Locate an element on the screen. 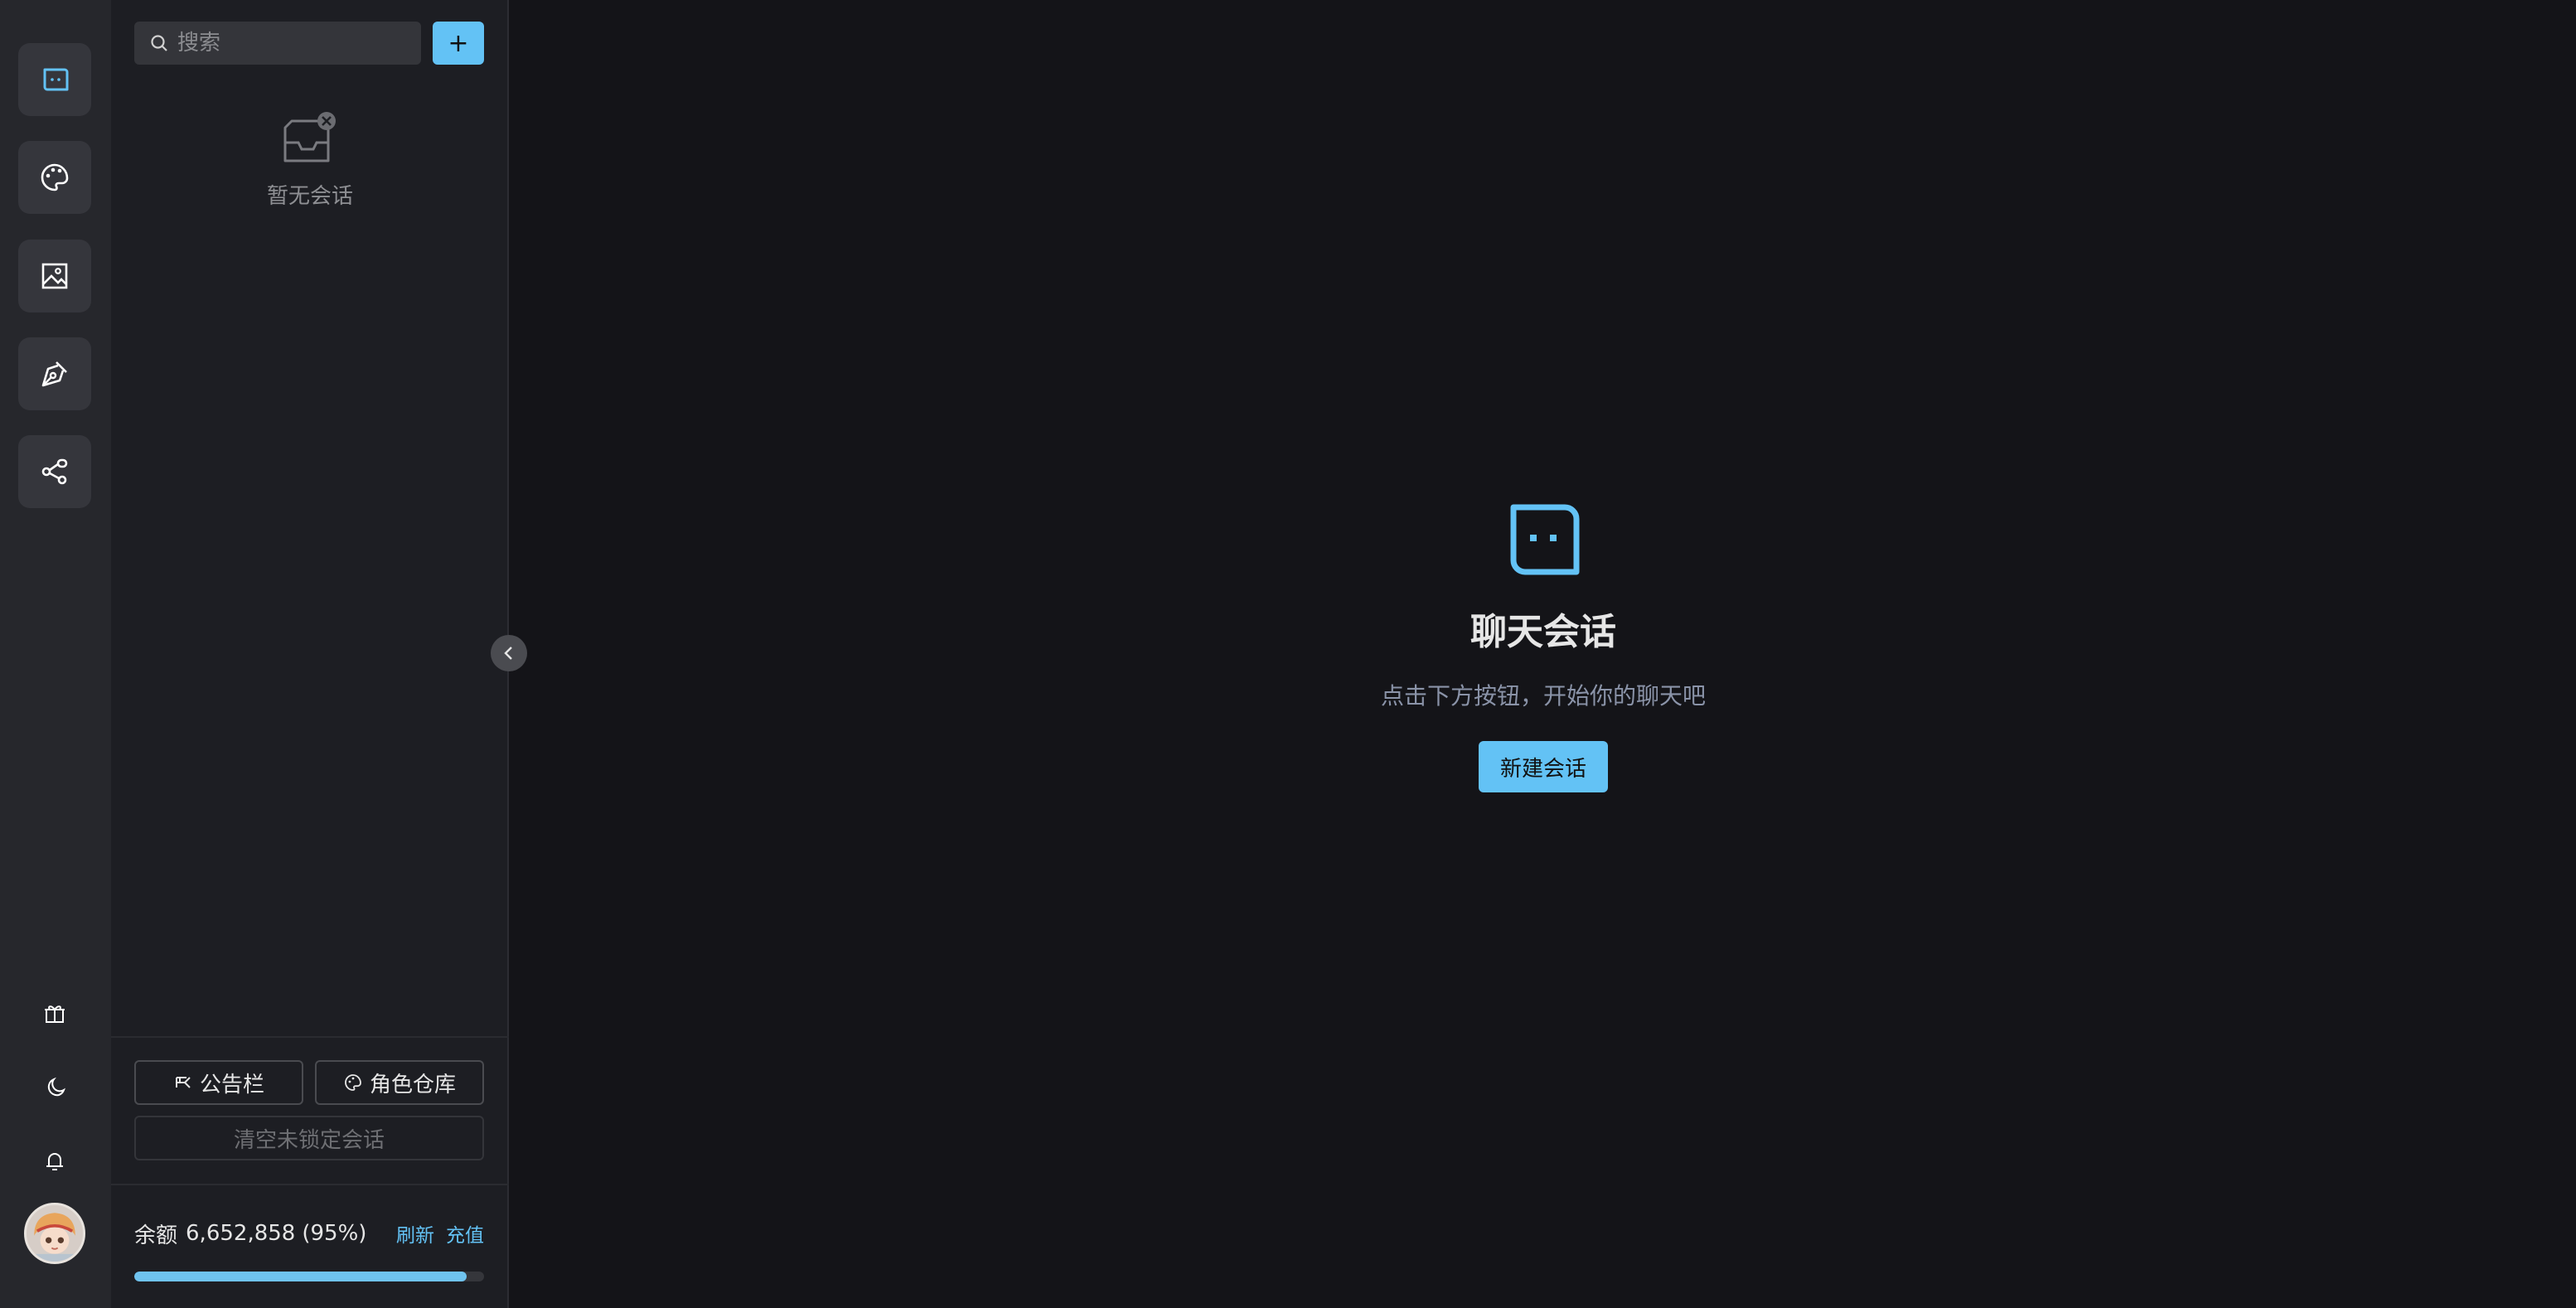 The height and width of the screenshot is (1308, 2576). rail-chat-button is located at coordinates (55, 79).